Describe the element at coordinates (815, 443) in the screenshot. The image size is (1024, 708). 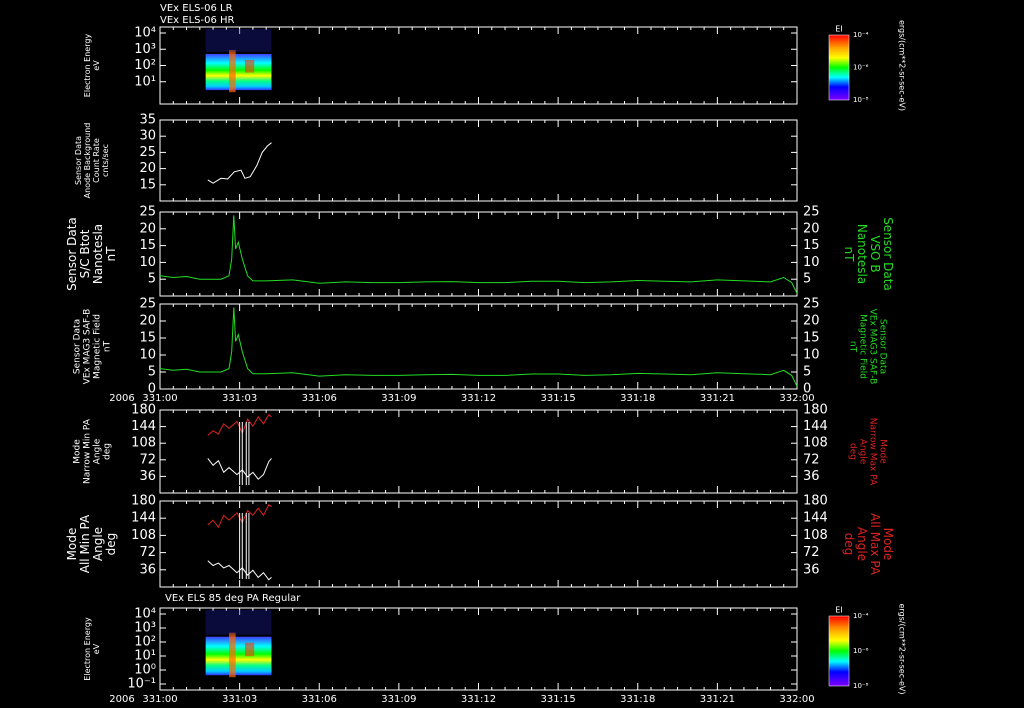
I see `narrow-ytick-label-right: 108` at that location.